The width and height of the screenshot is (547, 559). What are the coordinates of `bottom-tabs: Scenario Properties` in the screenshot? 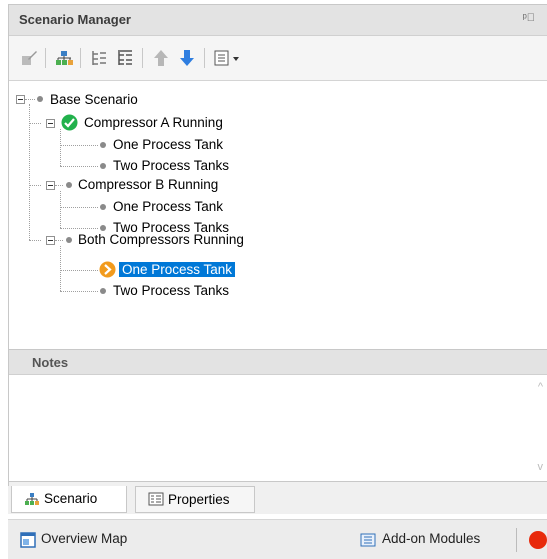 It's located at (277, 500).